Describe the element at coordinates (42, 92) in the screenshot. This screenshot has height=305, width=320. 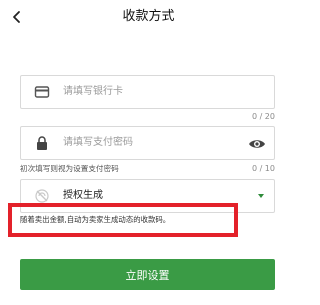
I see `card-icon` at that location.